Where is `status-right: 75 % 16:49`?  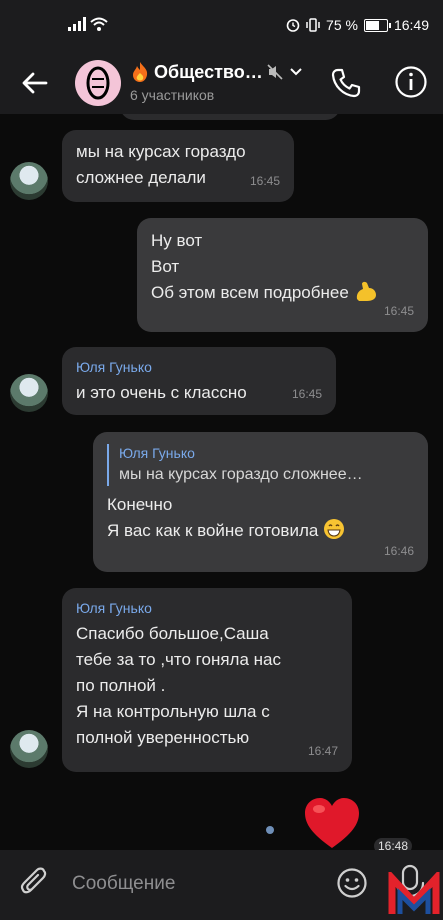
status-right: 75 % 16:49 is located at coordinates (357, 25).